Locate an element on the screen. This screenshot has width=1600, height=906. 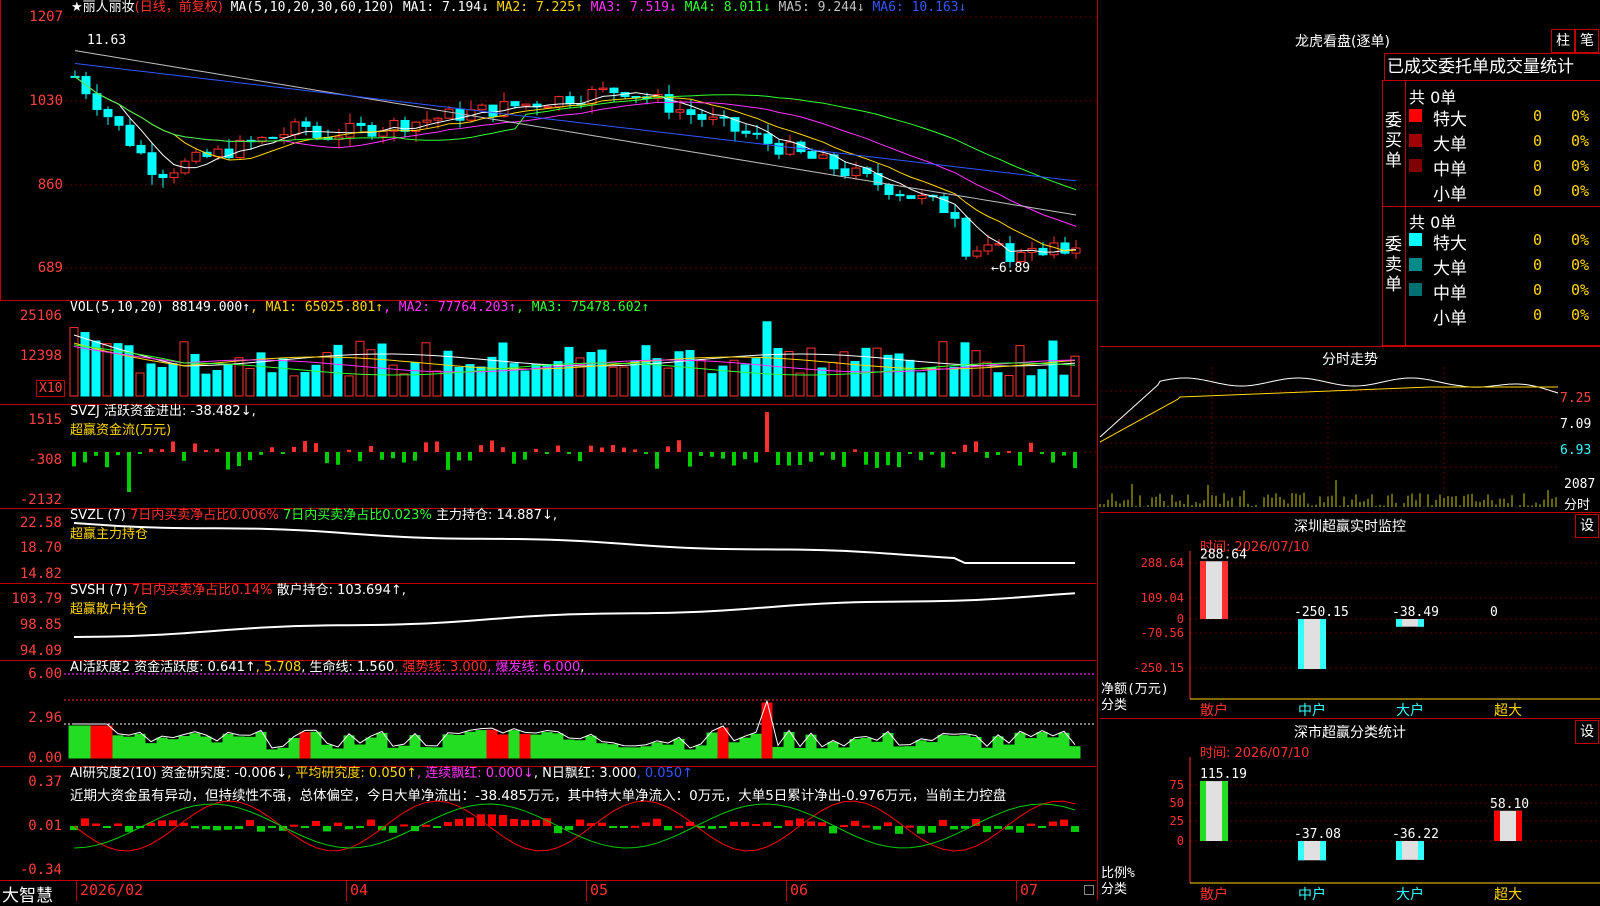
svsh-chart is located at coordinates (548, 621).